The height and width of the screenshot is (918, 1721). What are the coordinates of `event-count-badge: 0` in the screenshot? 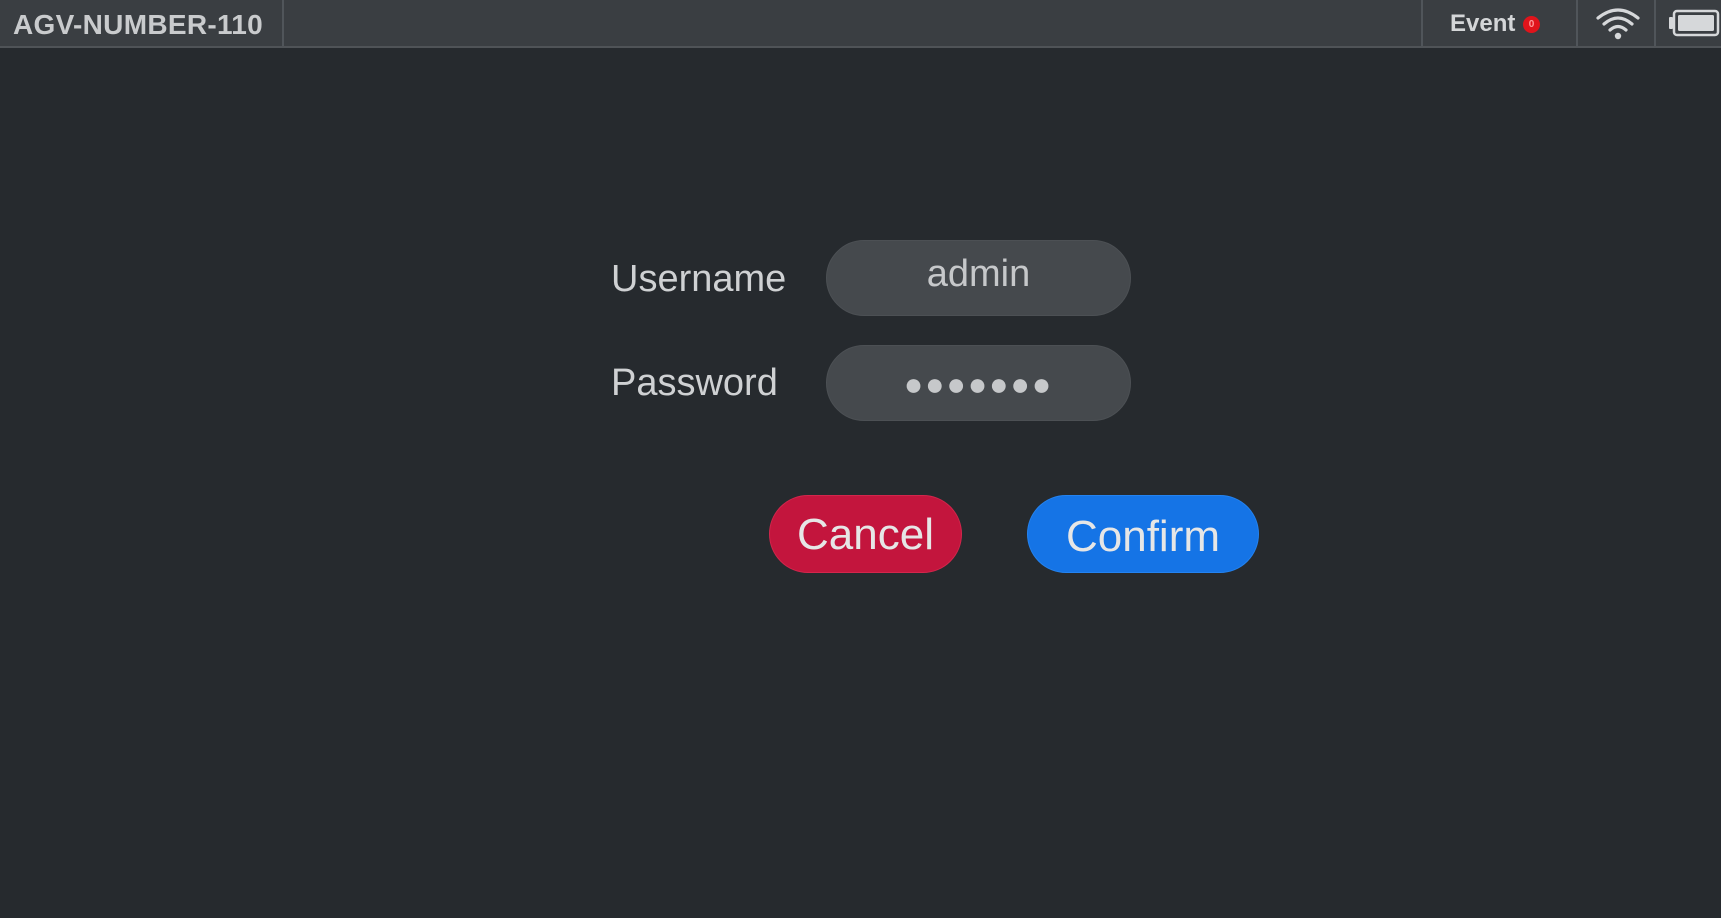 It's located at (1531, 24).